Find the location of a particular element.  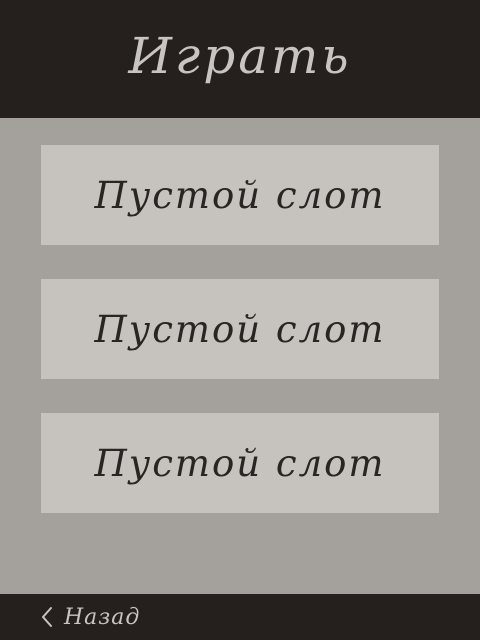

chevron-left-icon is located at coordinates (47, 617).